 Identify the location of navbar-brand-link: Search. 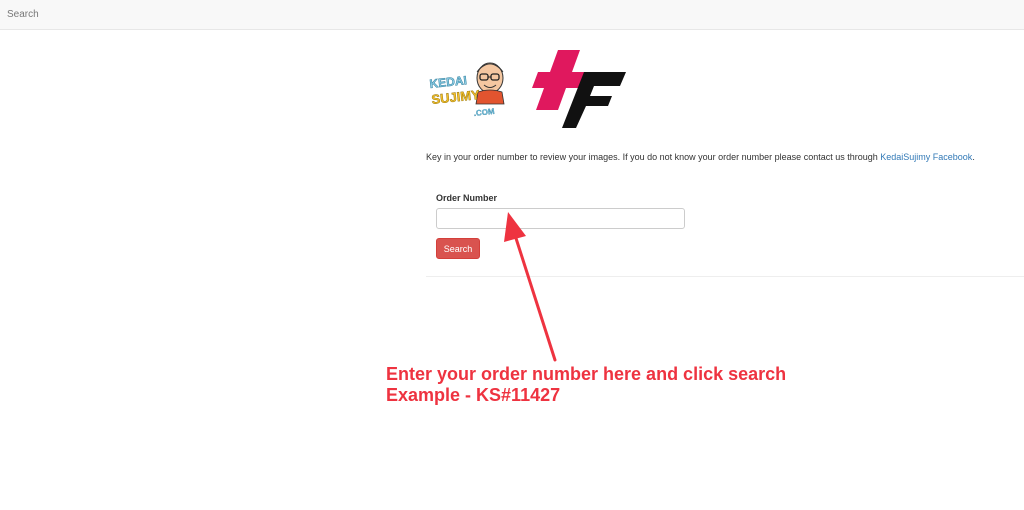
(23, 14).